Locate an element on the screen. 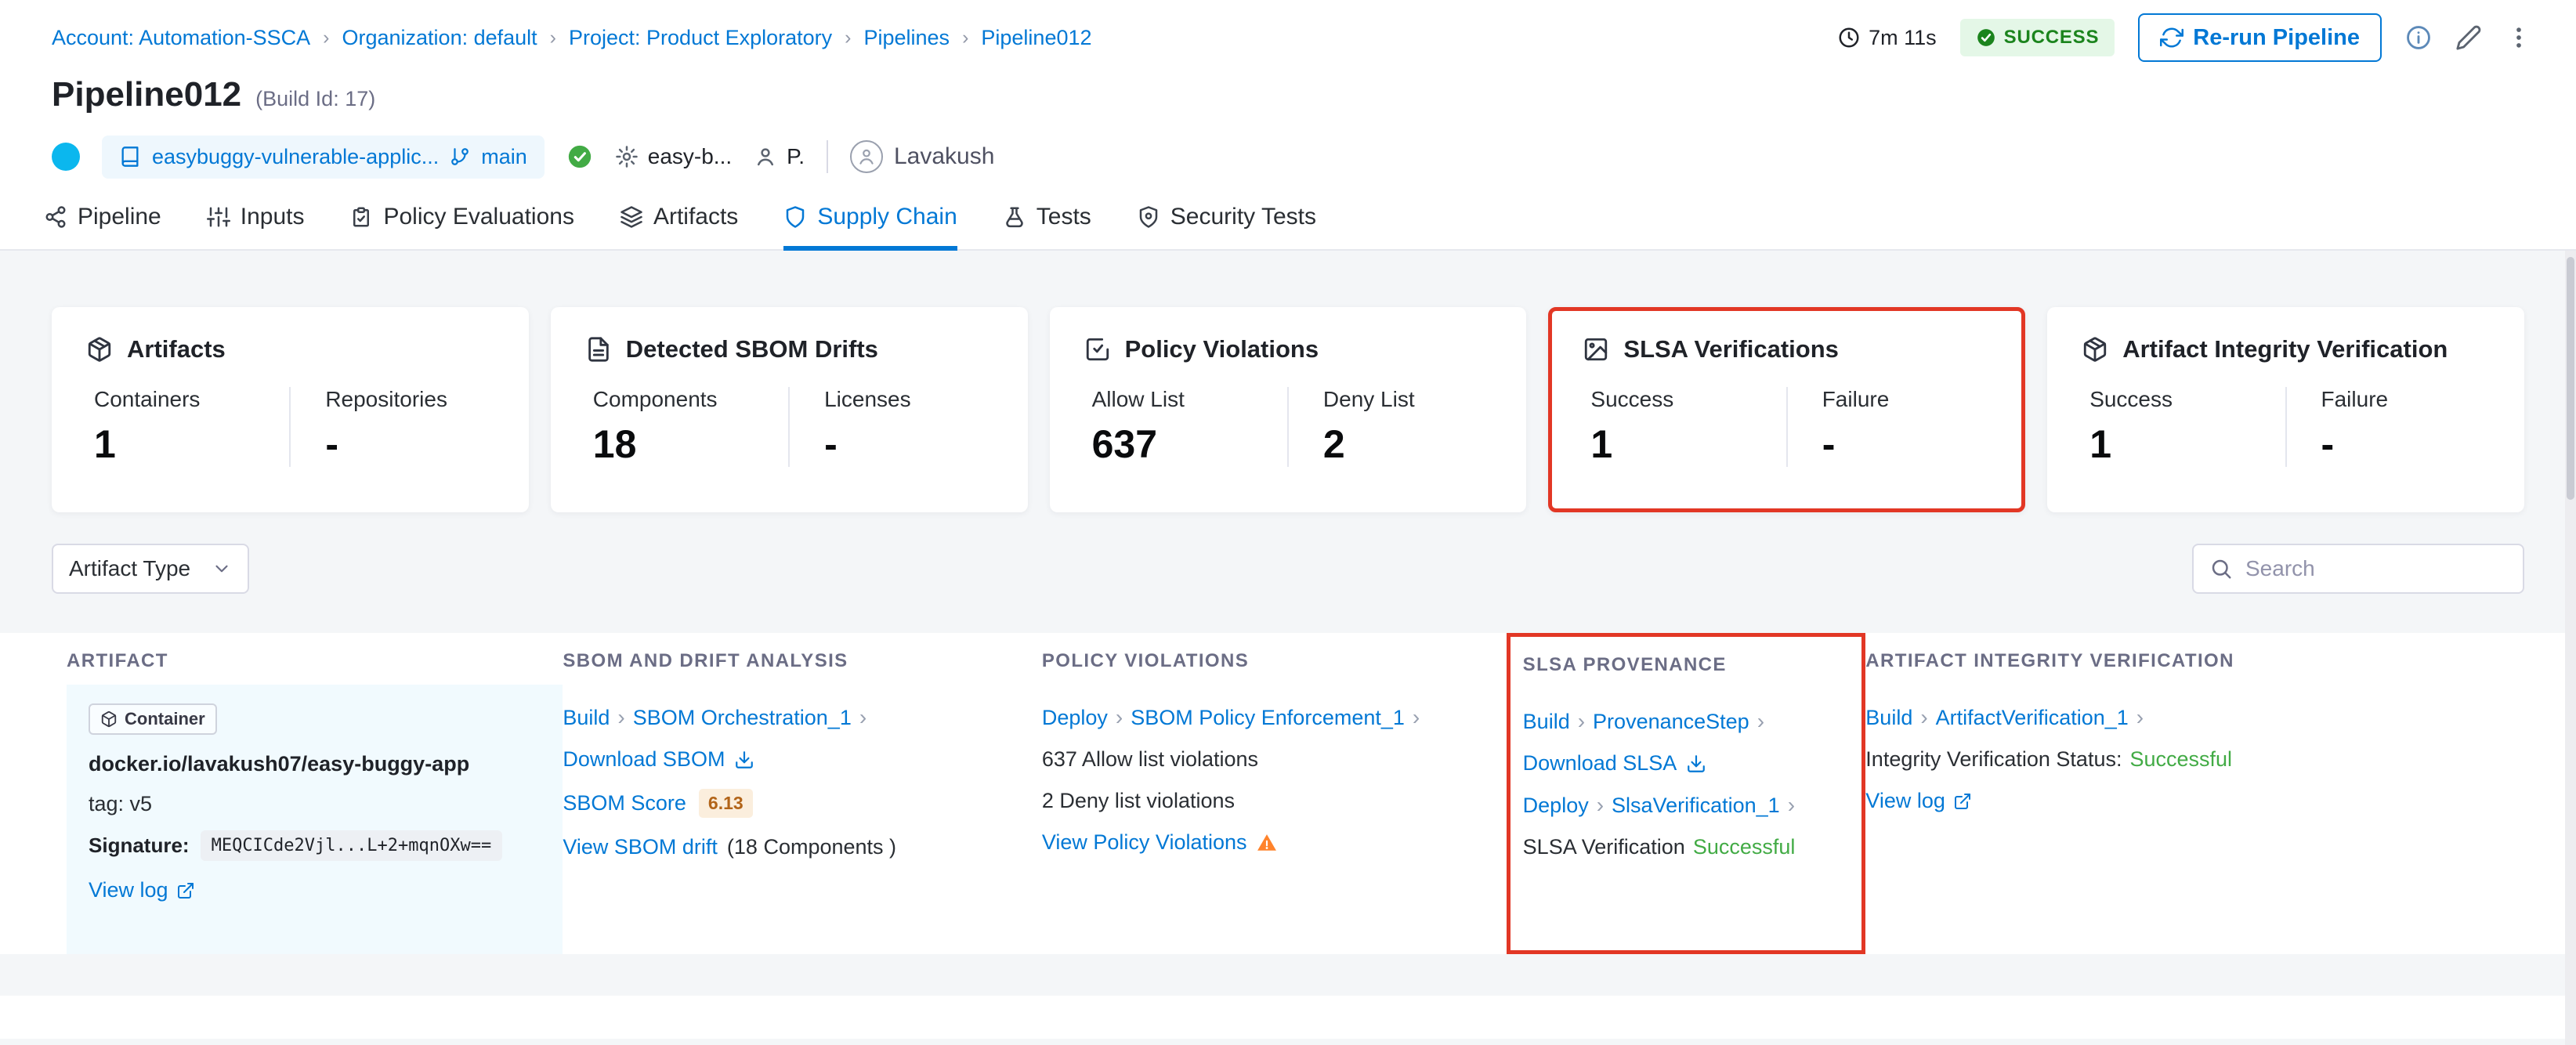 The width and height of the screenshot is (2576, 1045). environment-item: P. is located at coordinates (780, 156).